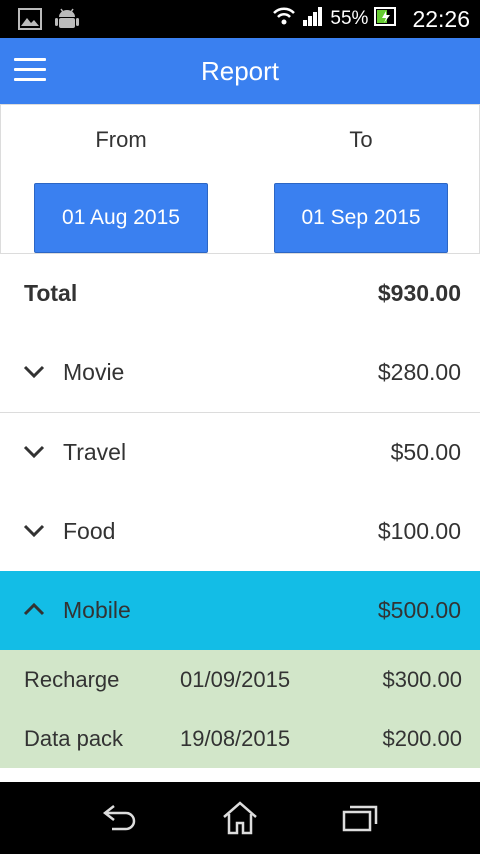  What do you see at coordinates (121, 218) in the screenshot?
I see `from-date-button: 01 Aug 2015` at bounding box center [121, 218].